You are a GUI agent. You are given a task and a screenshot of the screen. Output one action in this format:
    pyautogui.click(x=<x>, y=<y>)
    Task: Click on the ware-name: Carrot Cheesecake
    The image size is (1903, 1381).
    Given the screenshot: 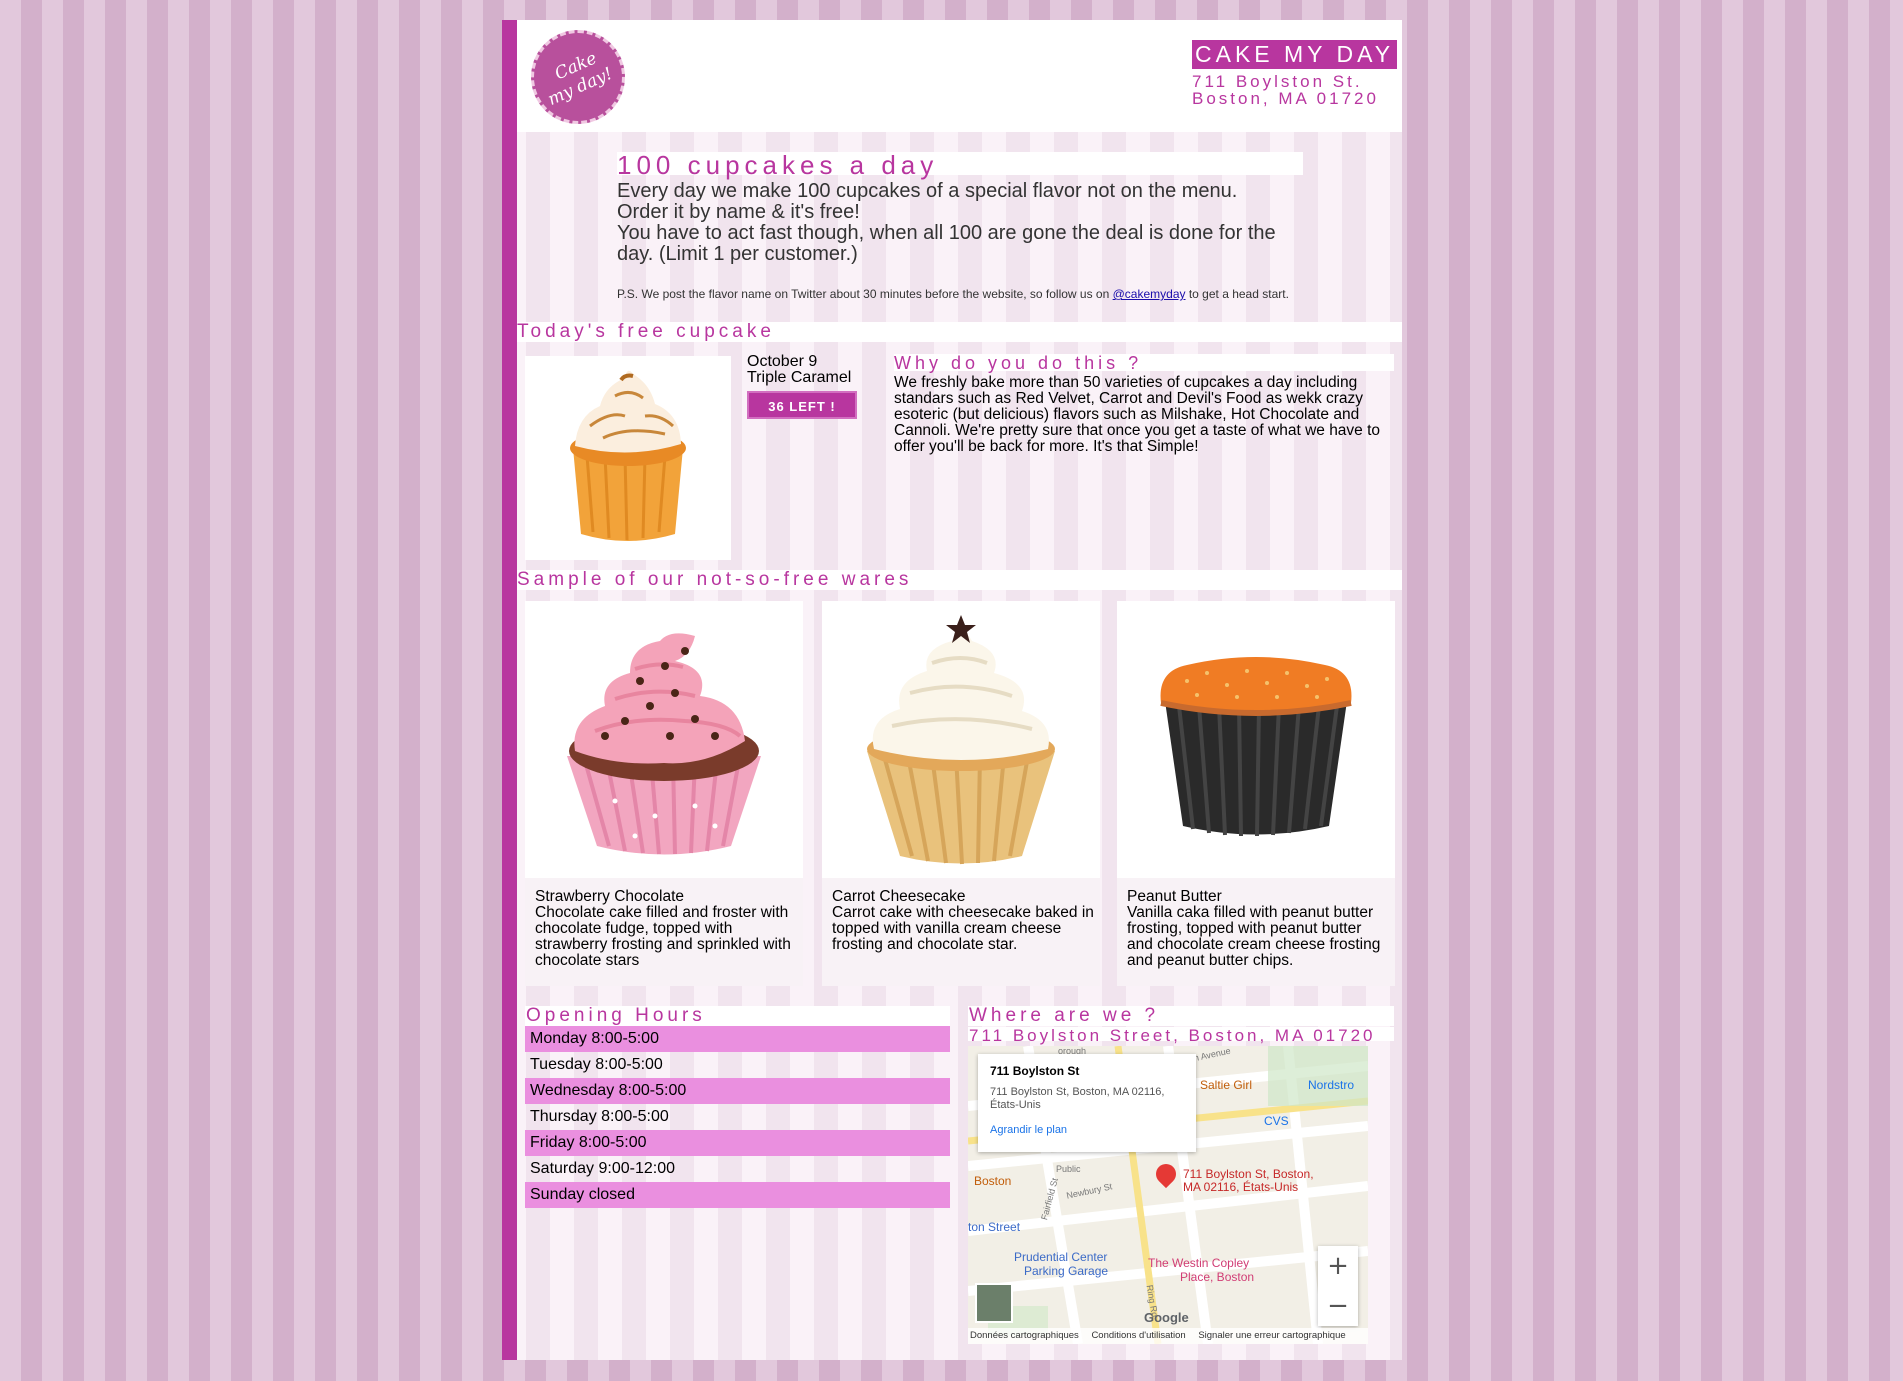 What is the action you would take?
    pyautogui.click(x=899, y=896)
    